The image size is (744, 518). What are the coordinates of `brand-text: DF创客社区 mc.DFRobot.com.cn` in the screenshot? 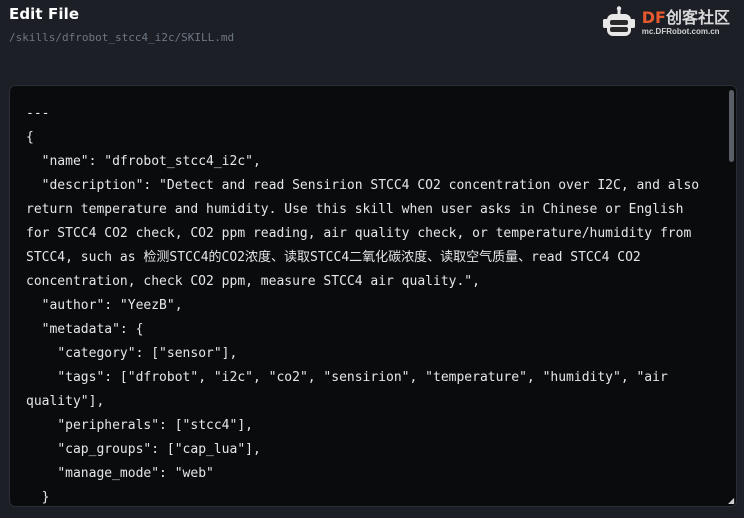 It's located at (686, 23).